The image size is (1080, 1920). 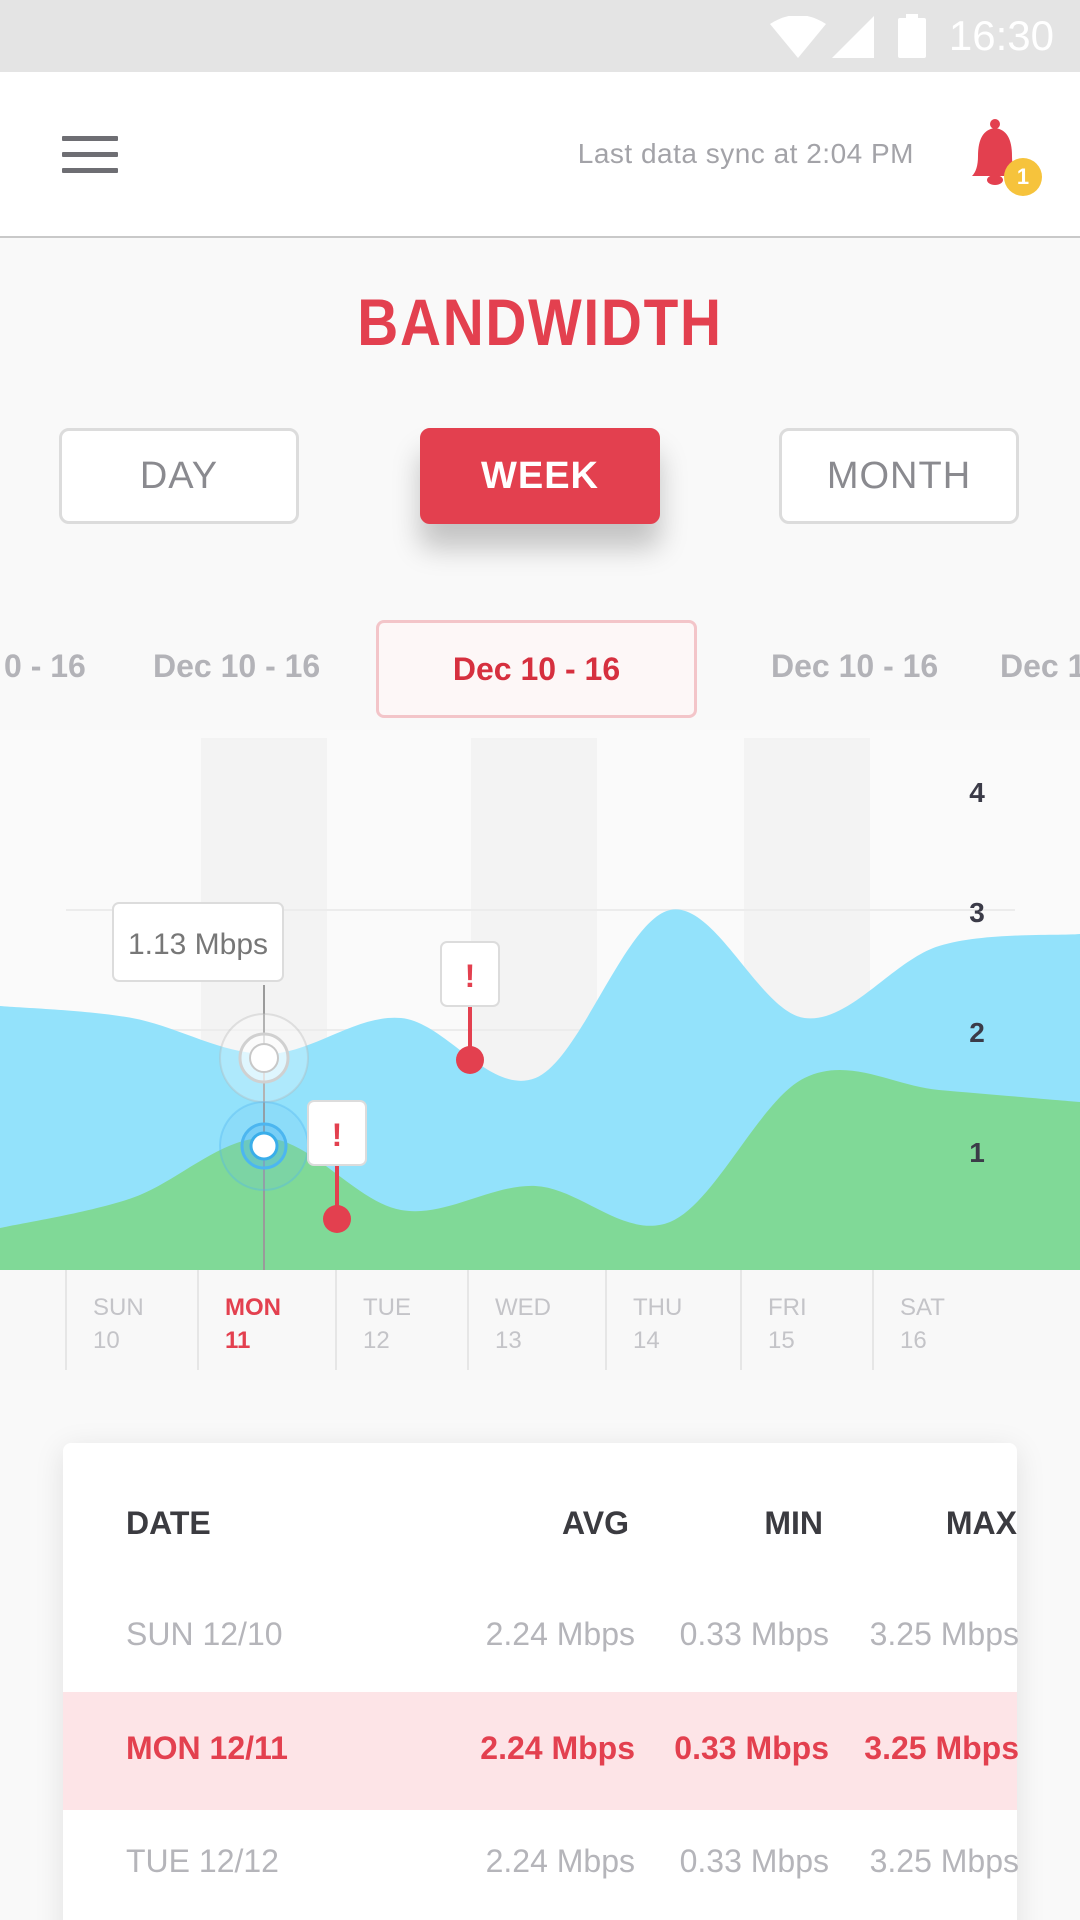 What do you see at coordinates (1023, 177) in the screenshot?
I see `notification-badge: 1` at bounding box center [1023, 177].